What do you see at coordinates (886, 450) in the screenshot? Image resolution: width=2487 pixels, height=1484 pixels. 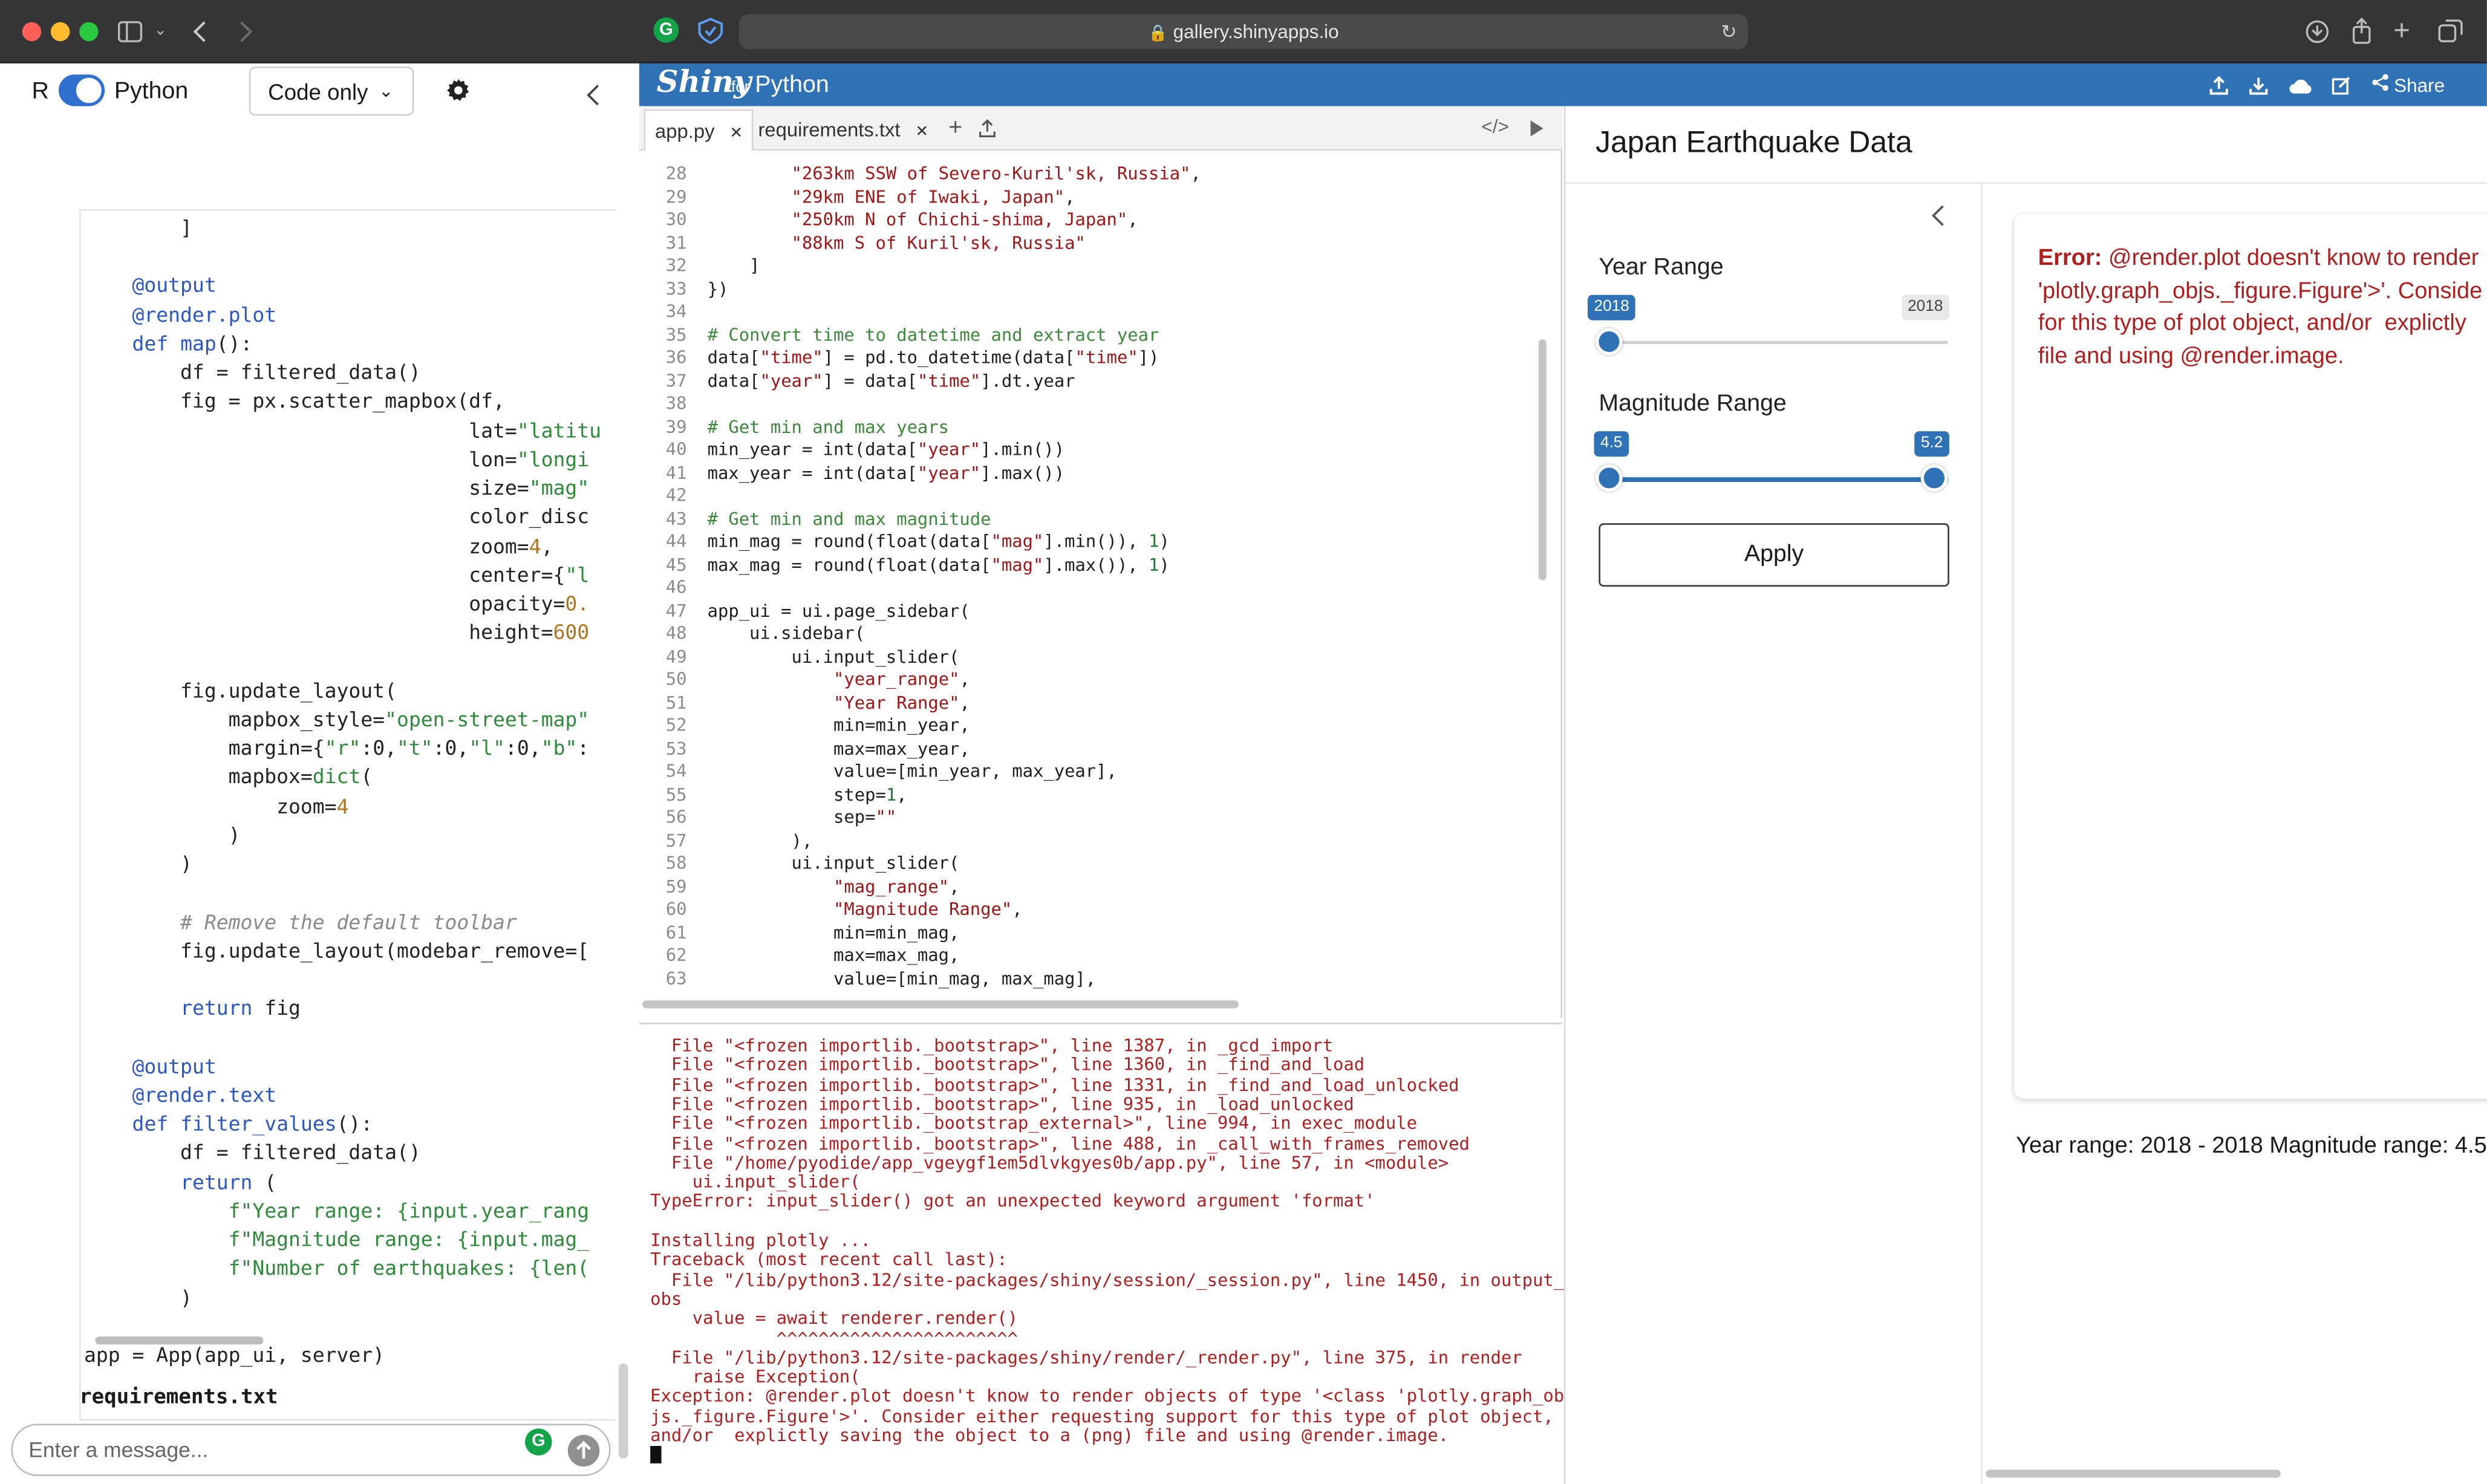 I see `editor-code-line: min_year = int(data["year"].min())` at bounding box center [886, 450].